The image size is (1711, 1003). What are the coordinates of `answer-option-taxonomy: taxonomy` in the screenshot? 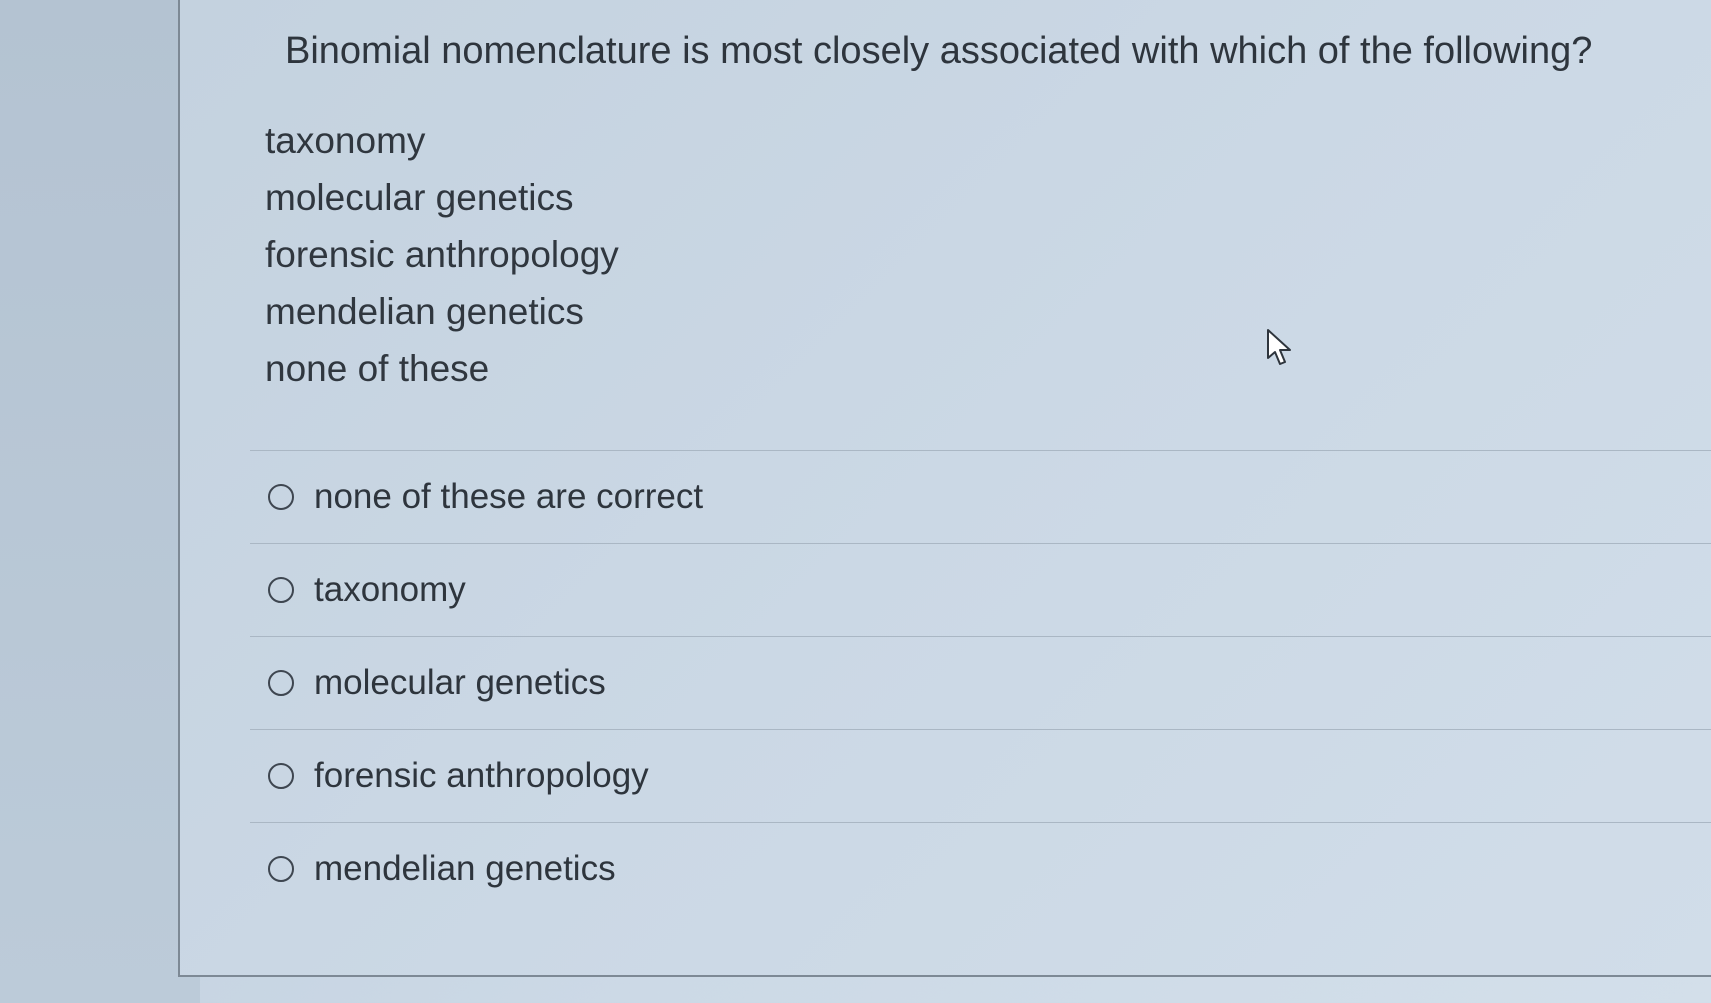 It's located at (980, 590).